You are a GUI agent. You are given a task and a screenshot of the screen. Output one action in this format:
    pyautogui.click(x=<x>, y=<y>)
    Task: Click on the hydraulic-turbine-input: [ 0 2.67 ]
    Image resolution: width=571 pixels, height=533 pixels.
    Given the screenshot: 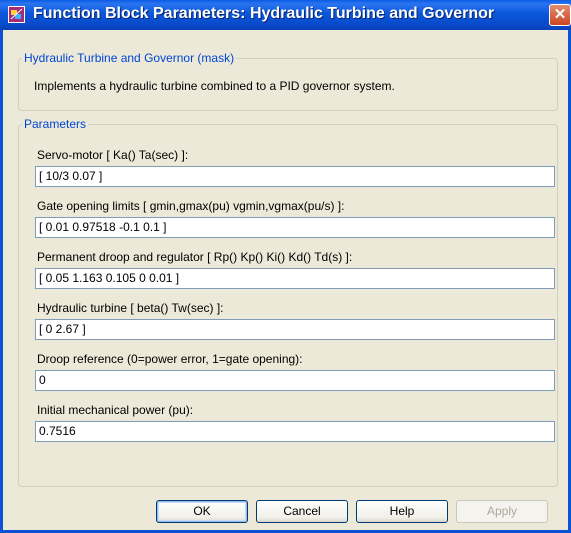 What is the action you would take?
    pyautogui.click(x=295, y=329)
    